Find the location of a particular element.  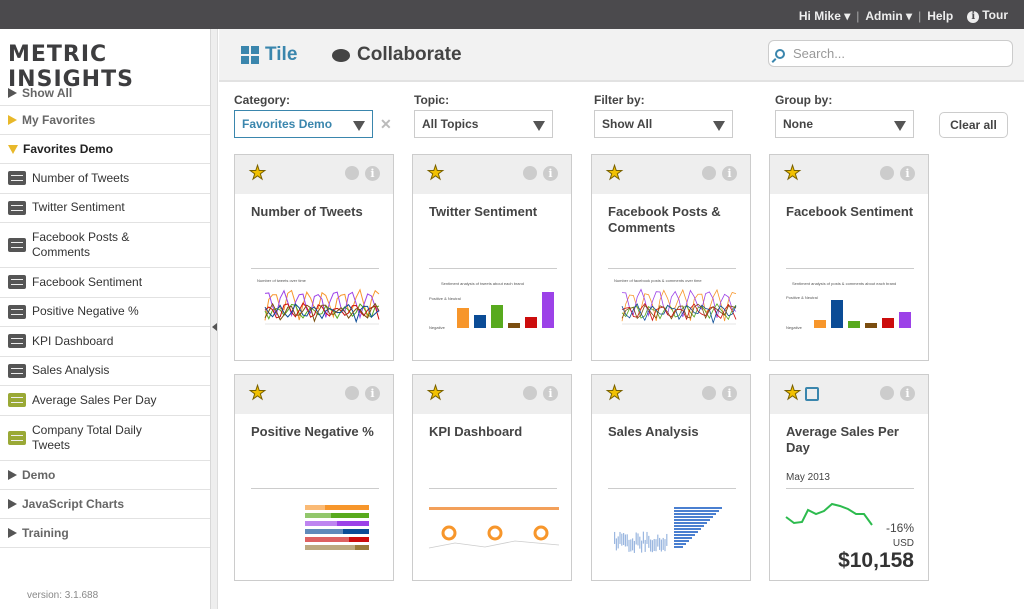

sidebar-item: Twitter Sentiment is located at coordinates (105, 209).